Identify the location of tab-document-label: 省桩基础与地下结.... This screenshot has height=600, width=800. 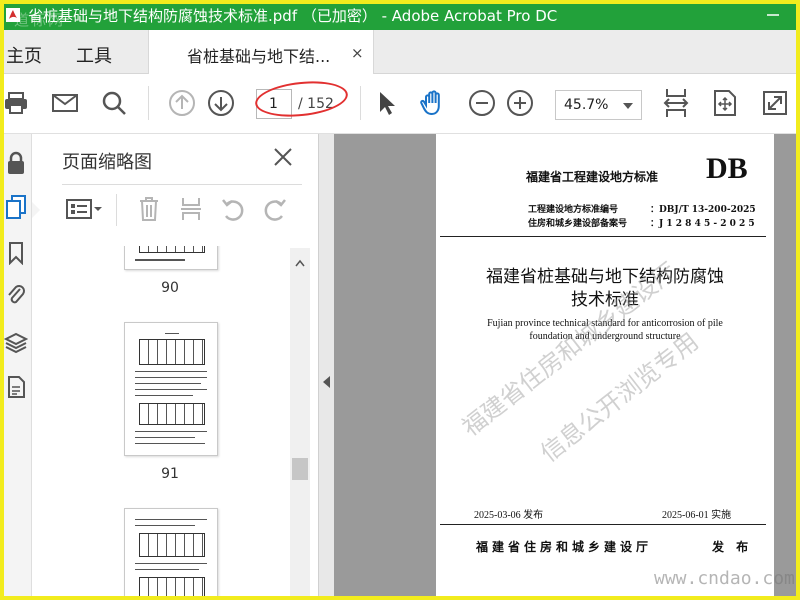
(259, 56).